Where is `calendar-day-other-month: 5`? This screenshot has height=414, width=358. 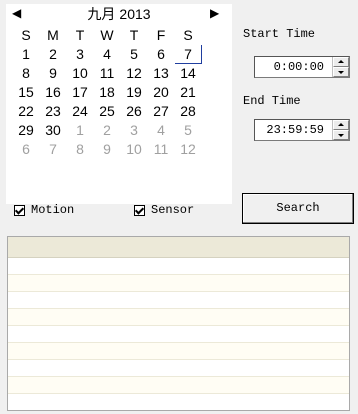 calendar-day-other-month: 5 is located at coordinates (188, 130).